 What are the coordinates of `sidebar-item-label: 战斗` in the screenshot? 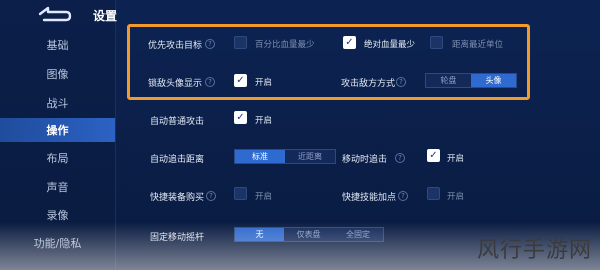 It's located at (57, 103).